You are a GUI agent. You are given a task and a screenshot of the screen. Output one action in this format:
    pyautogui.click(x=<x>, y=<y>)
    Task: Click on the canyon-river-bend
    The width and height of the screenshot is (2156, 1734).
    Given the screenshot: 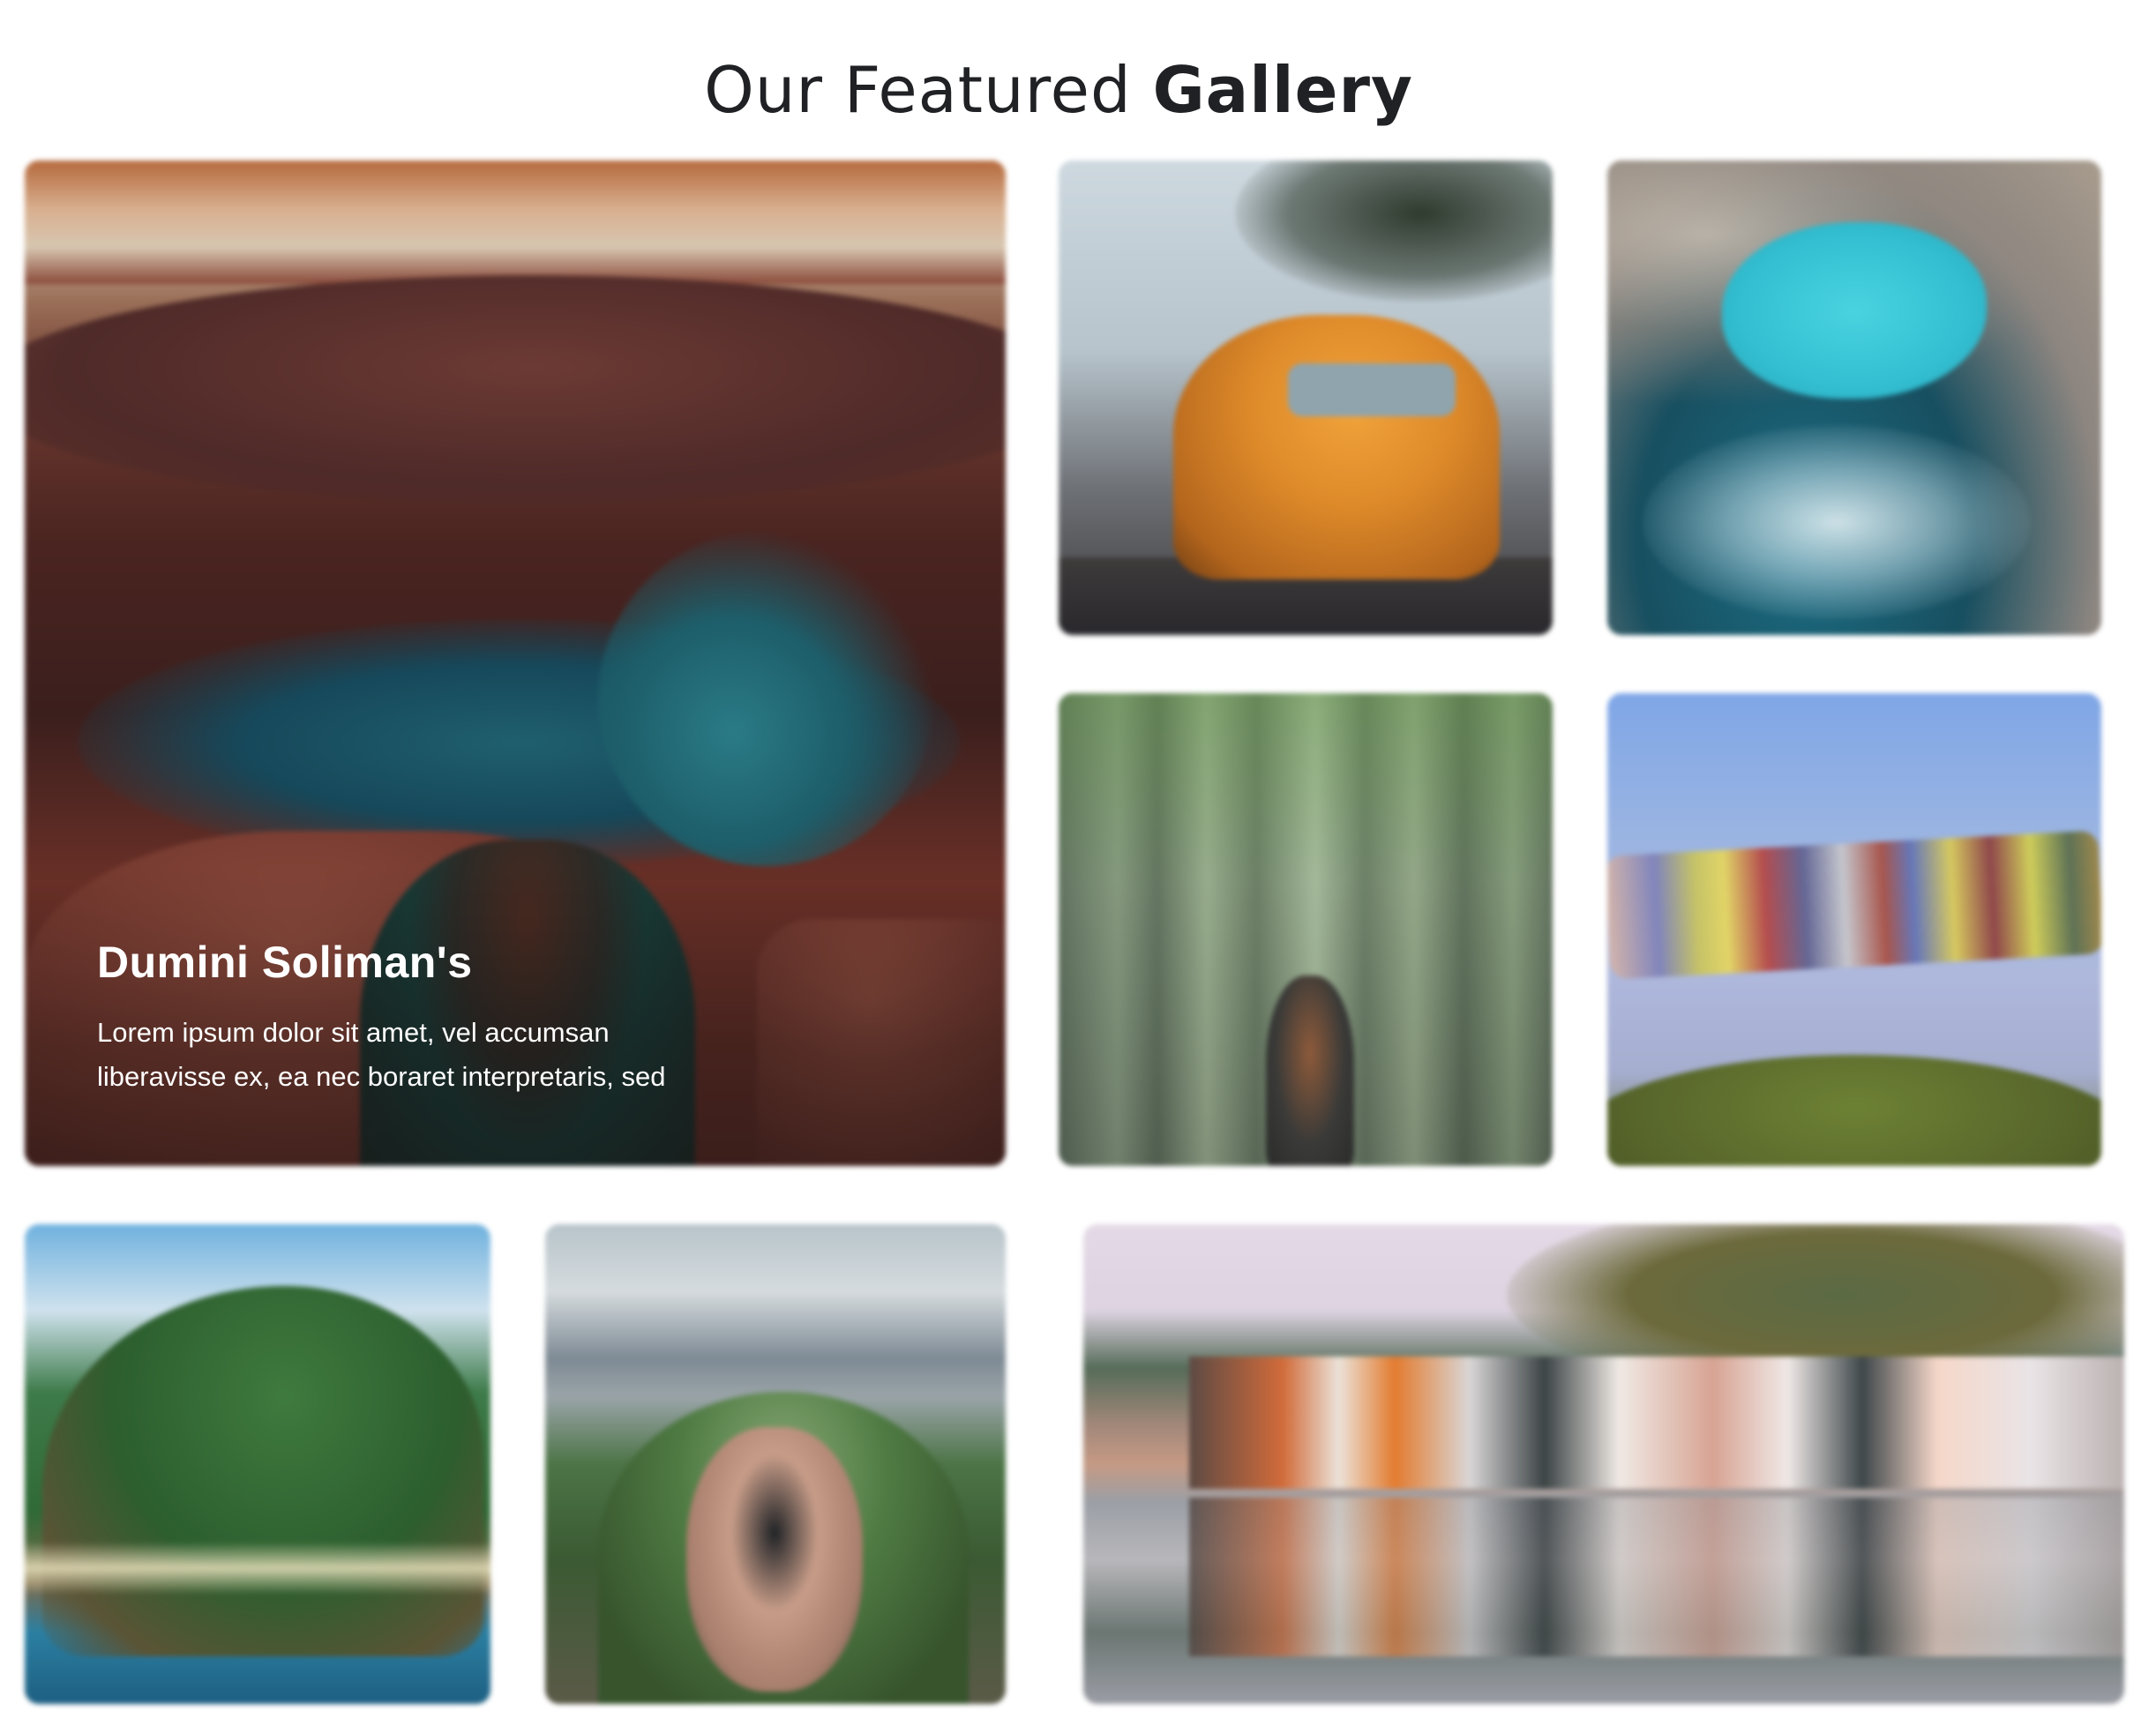 What is the action you would take?
    pyautogui.click(x=766, y=698)
    